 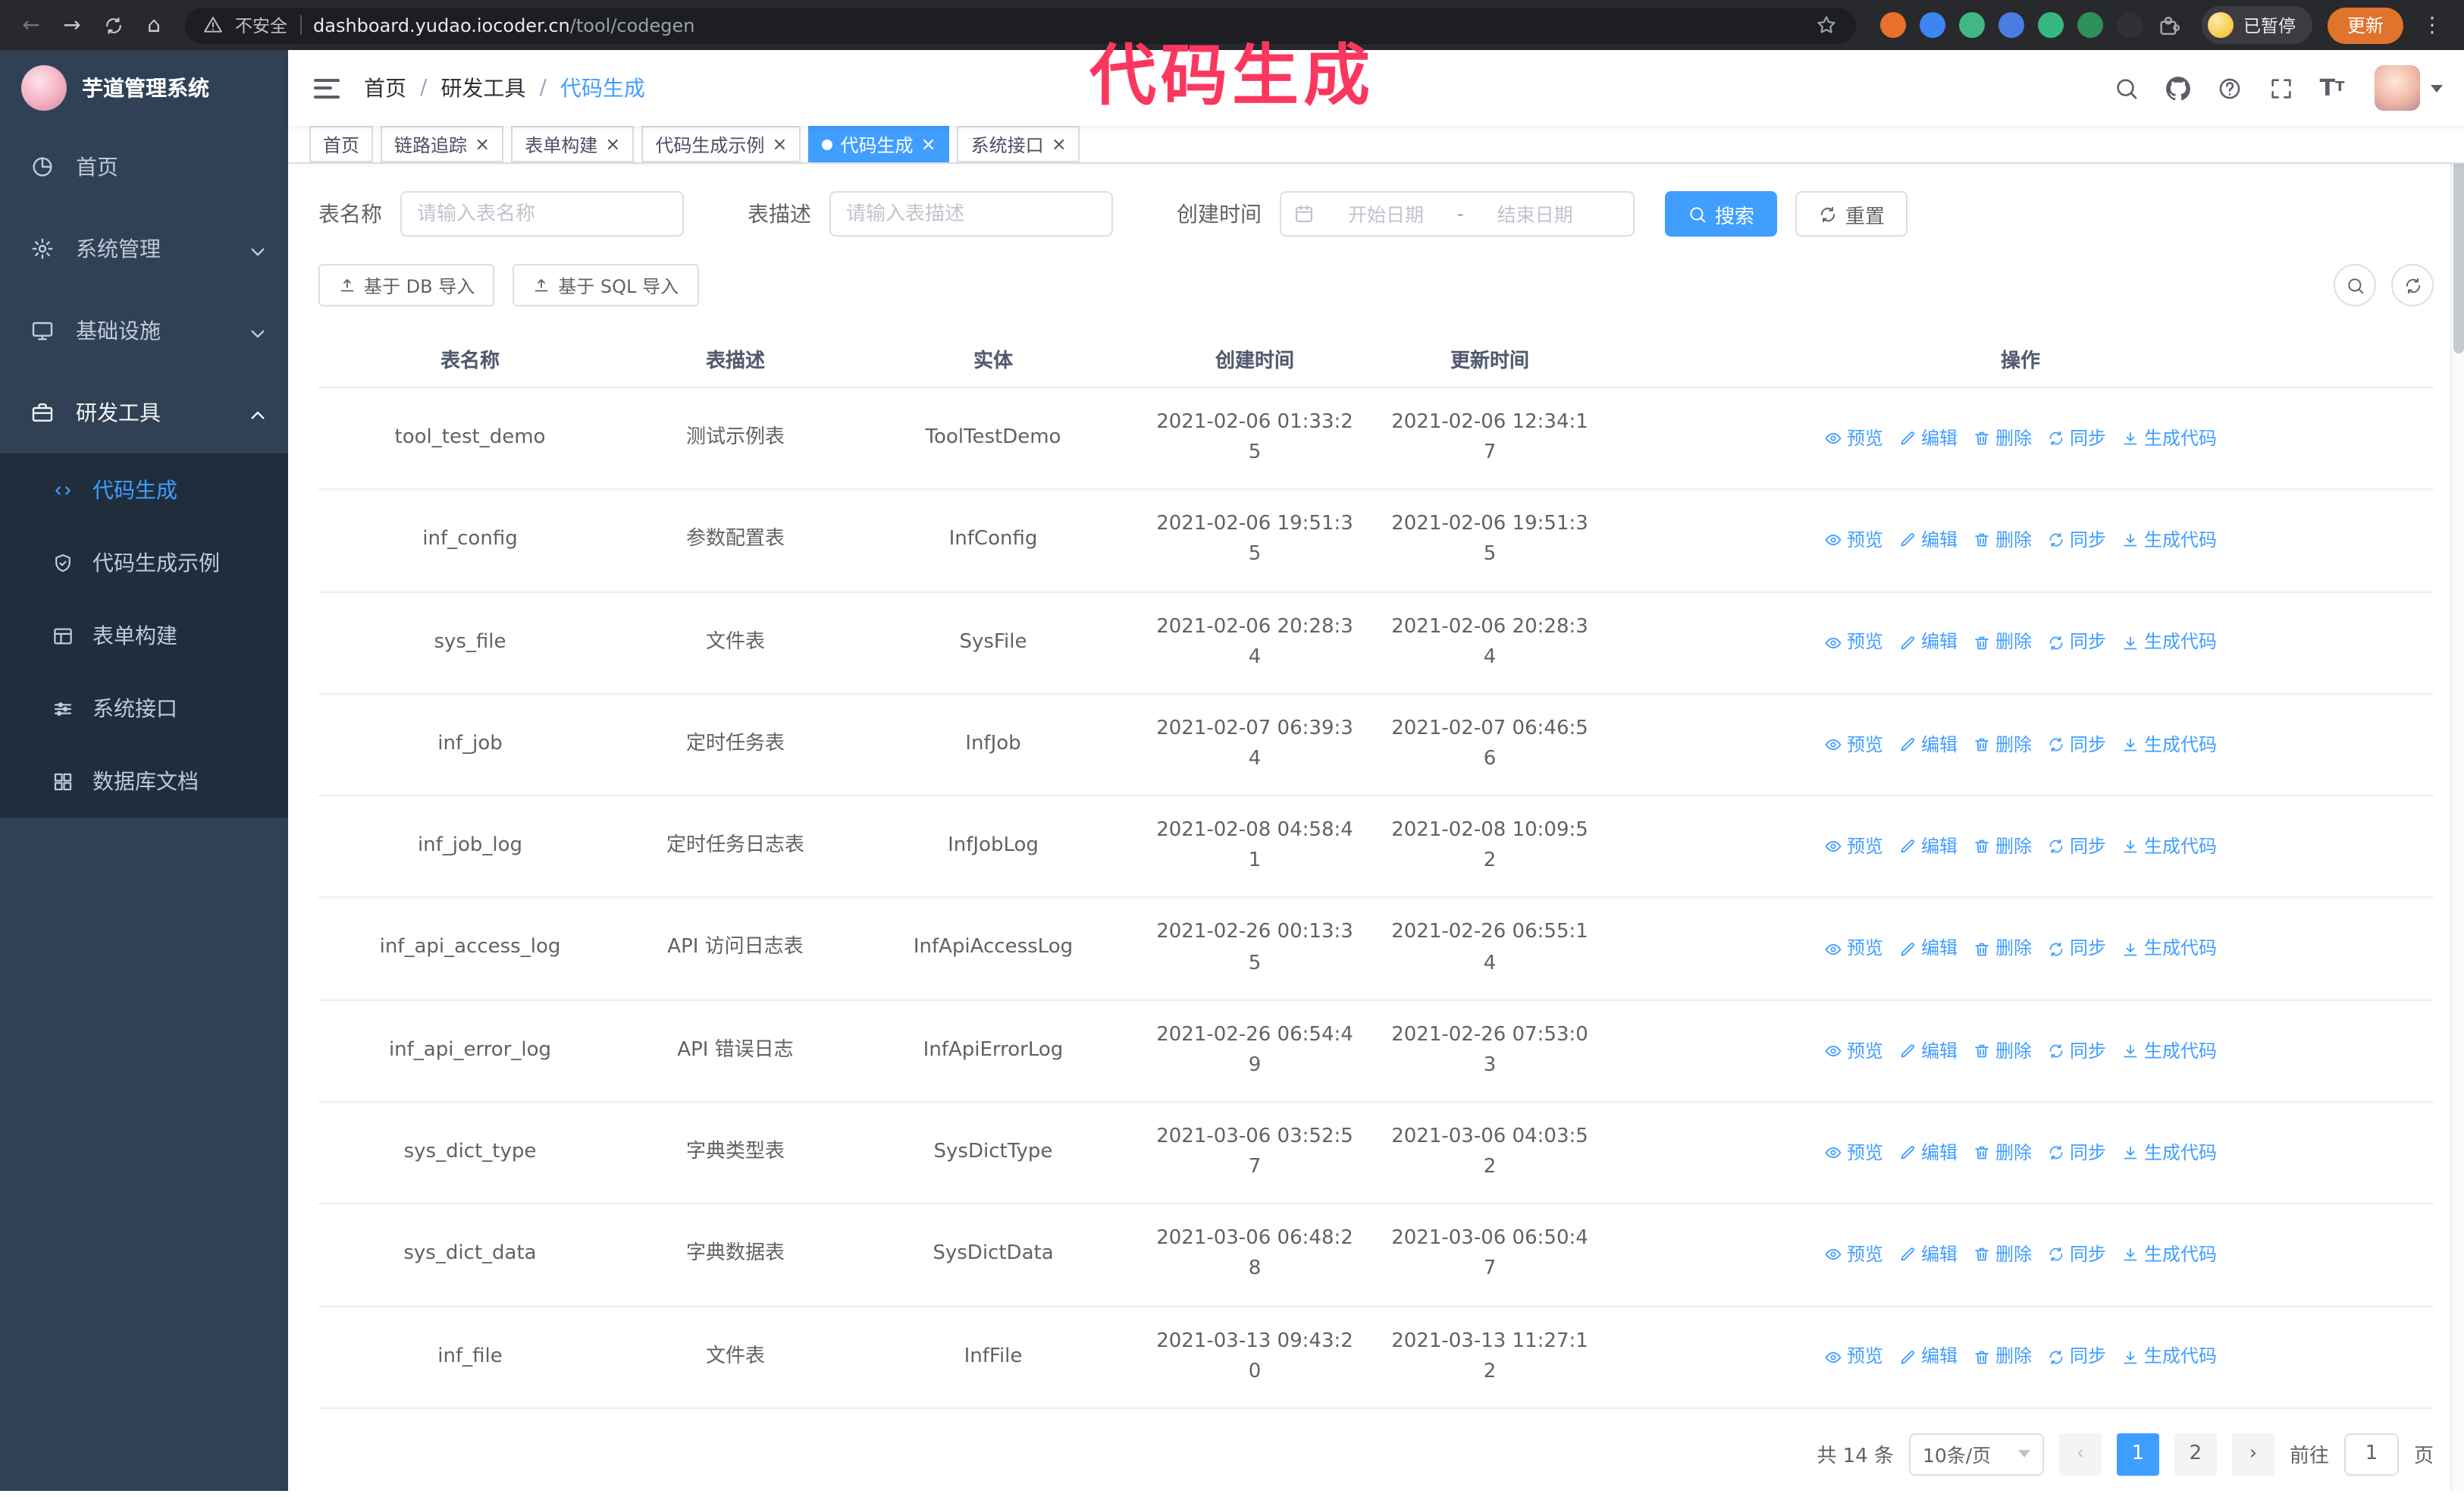 What do you see at coordinates (154, 25) in the screenshot?
I see `browser-home-button: ⌂` at bounding box center [154, 25].